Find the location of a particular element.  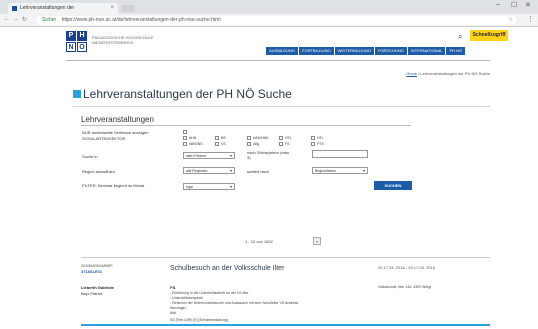

schulart-label: VS is located at coordinates (223, 144).